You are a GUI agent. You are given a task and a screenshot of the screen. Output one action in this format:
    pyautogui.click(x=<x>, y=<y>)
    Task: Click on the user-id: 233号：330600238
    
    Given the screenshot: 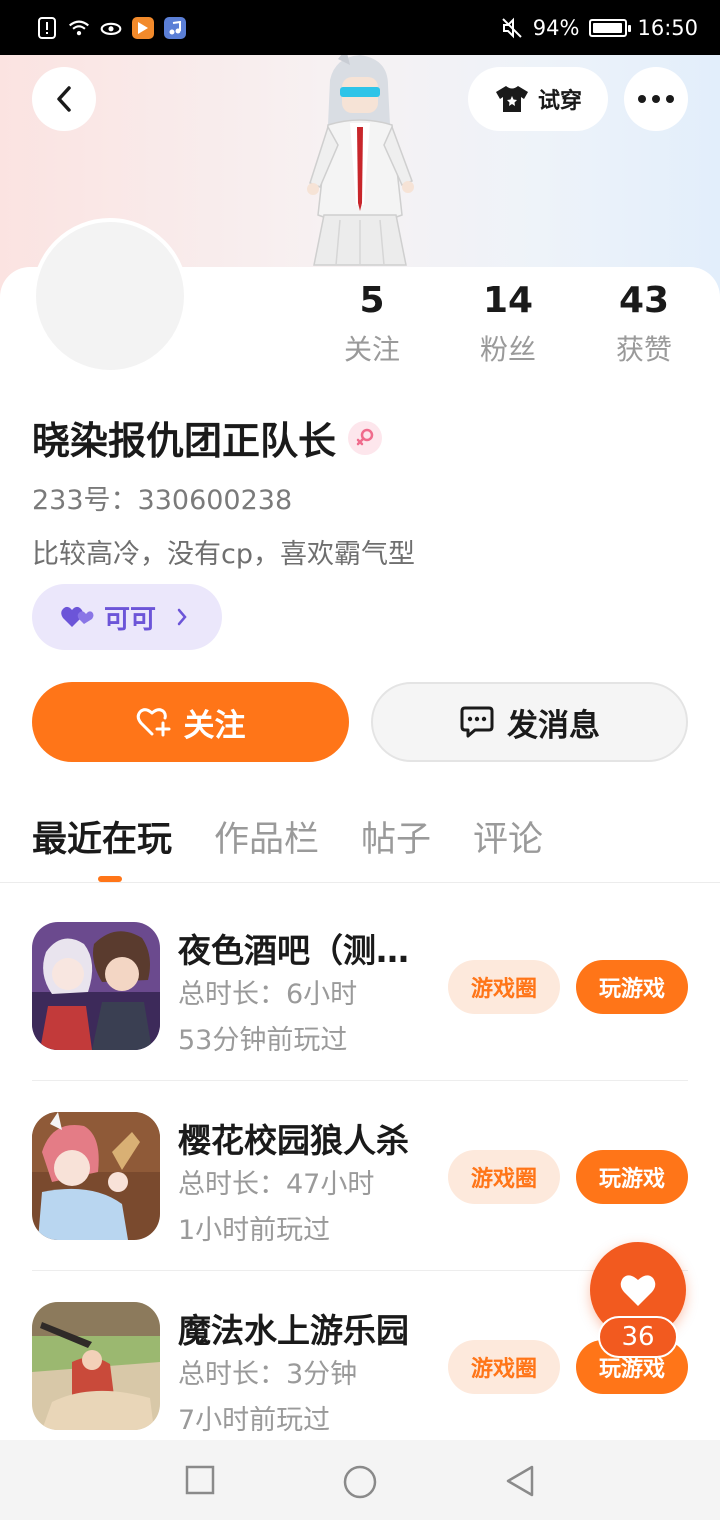 What is the action you would take?
    pyautogui.click(x=162, y=500)
    